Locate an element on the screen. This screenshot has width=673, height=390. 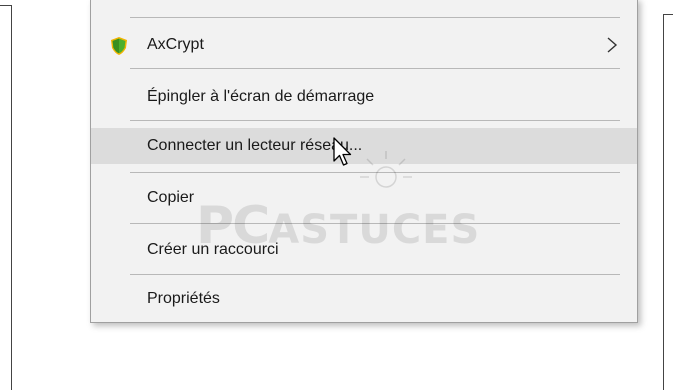
mouse-pointer-icon is located at coordinates (342, 151).